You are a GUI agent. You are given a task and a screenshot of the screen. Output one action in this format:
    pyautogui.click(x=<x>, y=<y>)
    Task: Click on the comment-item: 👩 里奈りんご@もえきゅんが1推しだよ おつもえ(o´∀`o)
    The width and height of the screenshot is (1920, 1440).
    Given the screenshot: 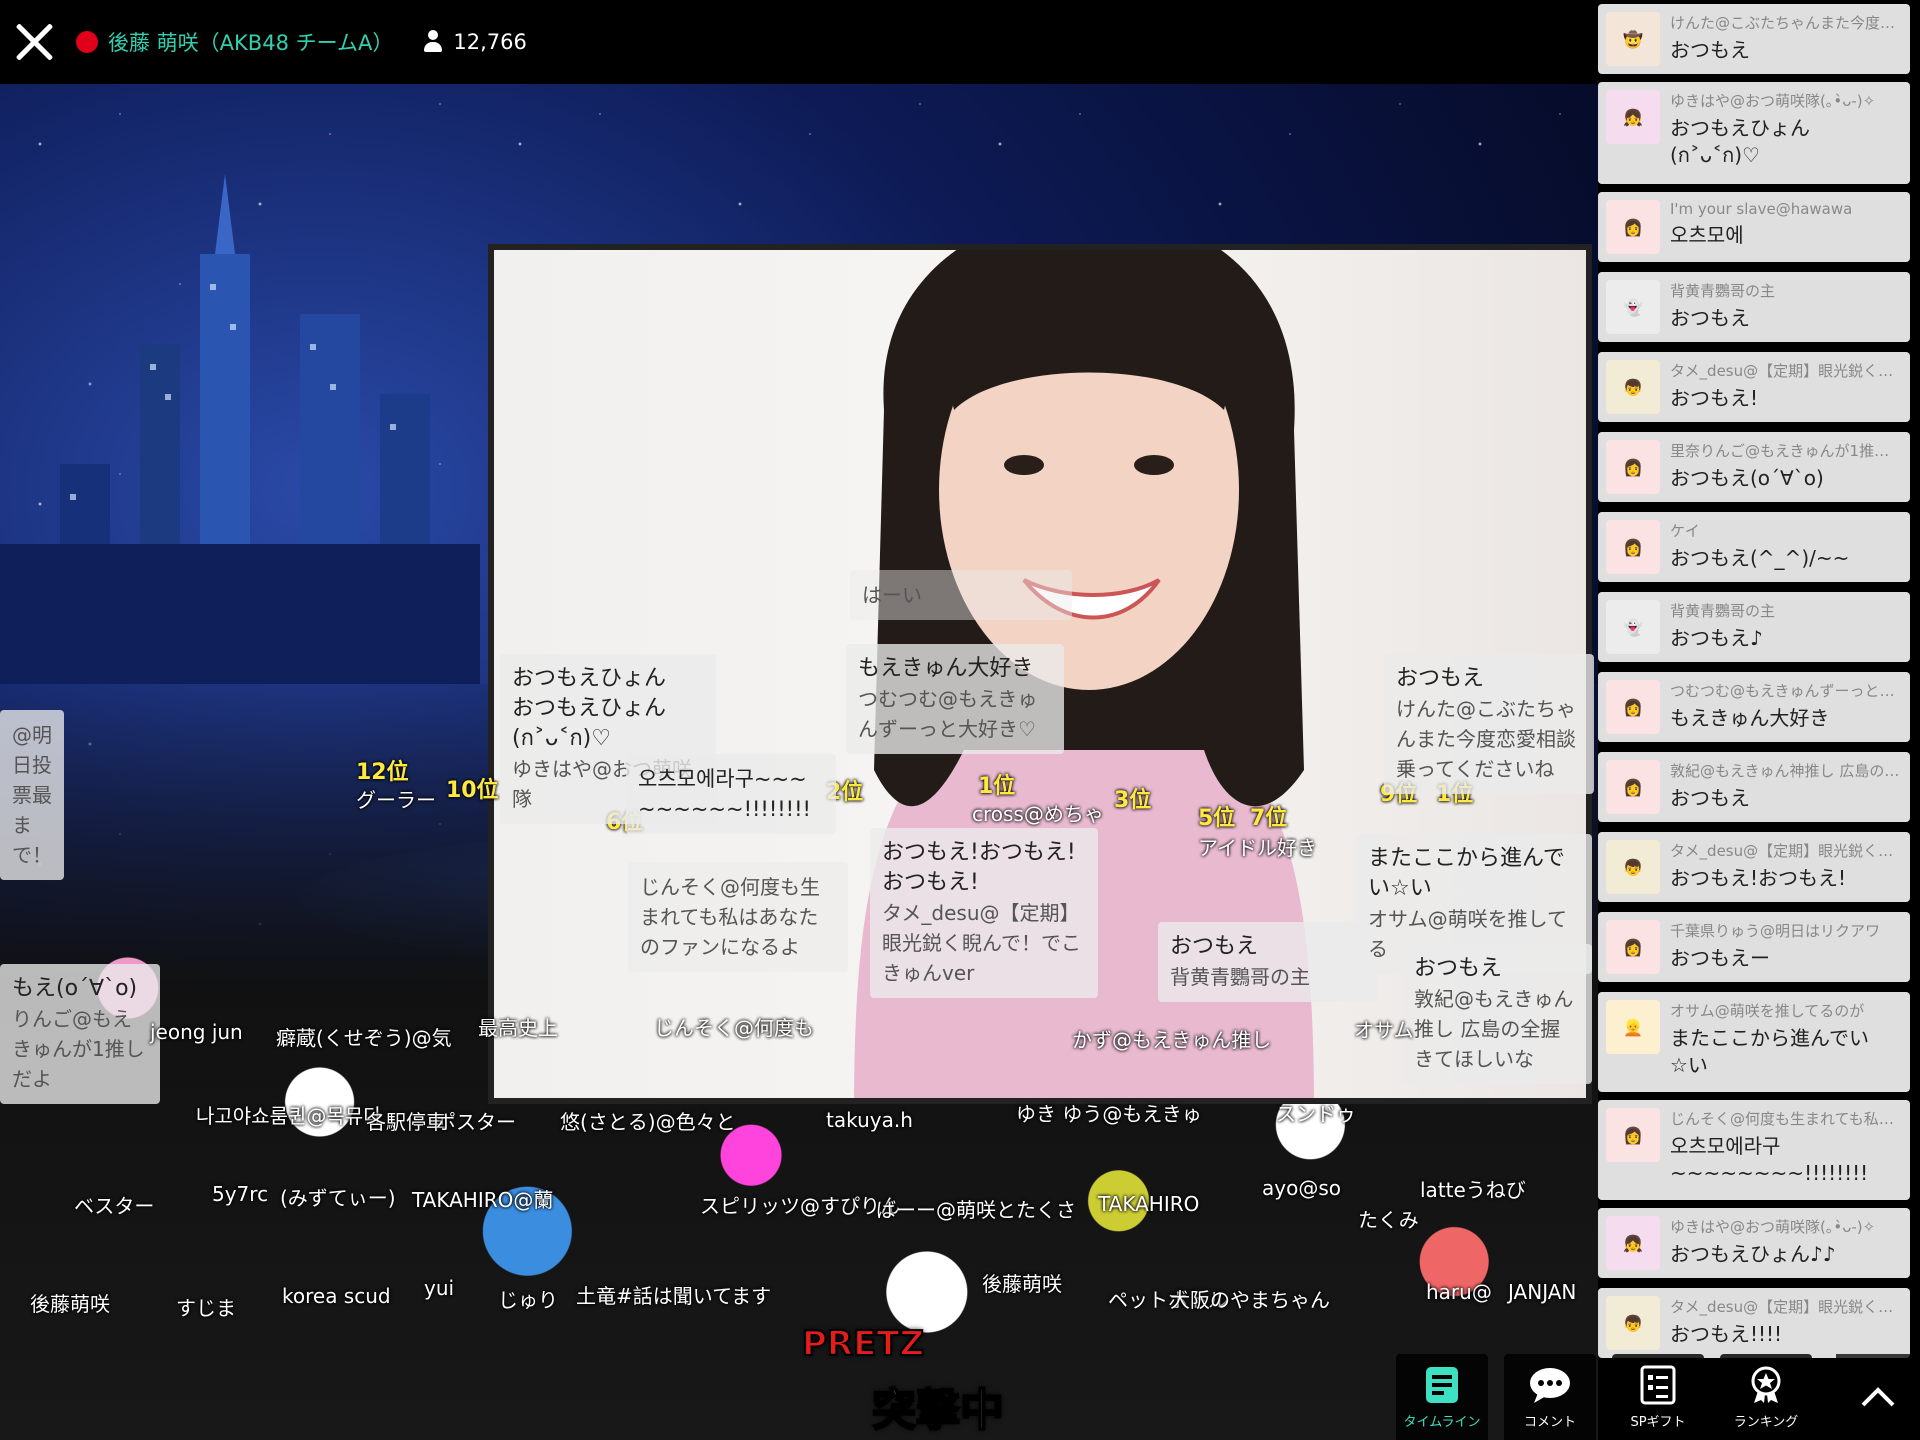 What is the action you would take?
    pyautogui.click(x=1754, y=467)
    